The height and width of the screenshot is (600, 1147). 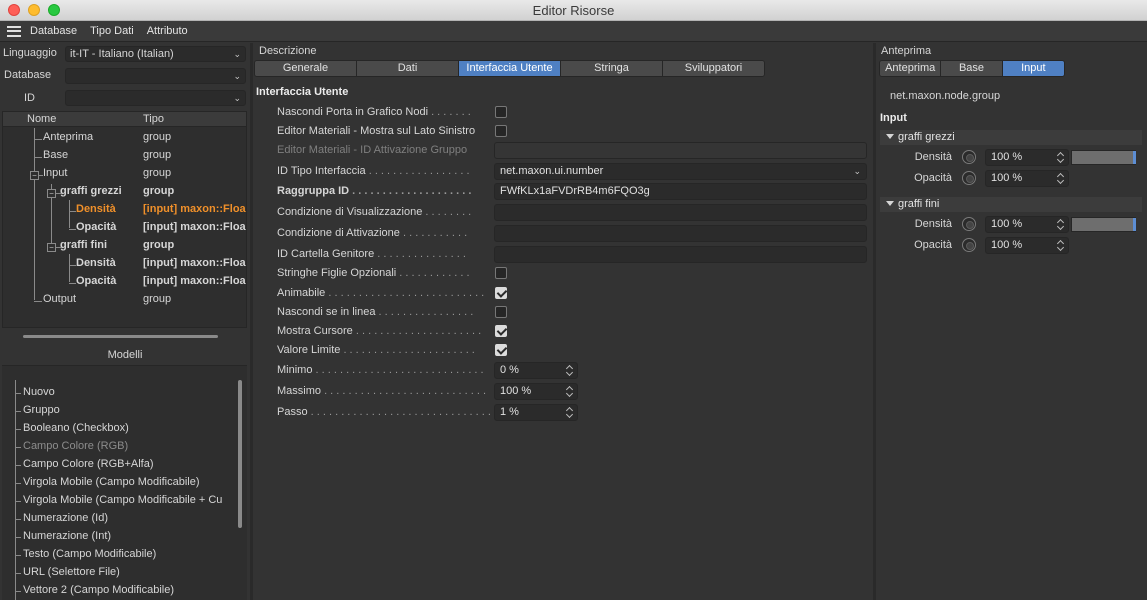 What do you see at coordinates (501, 112) in the screenshot?
I see `hide-port-checkbox` at bounding box center [501, 112].